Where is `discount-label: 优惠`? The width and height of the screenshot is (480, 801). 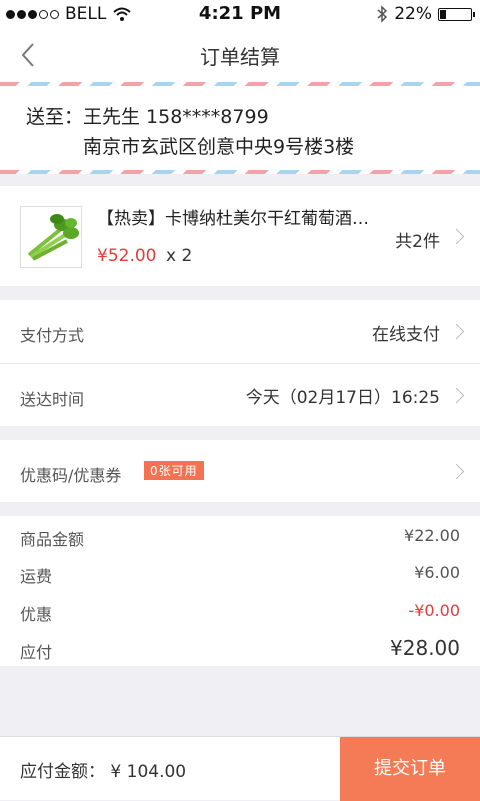
discount-label: 优惠 is located at coordinates (36, 614).